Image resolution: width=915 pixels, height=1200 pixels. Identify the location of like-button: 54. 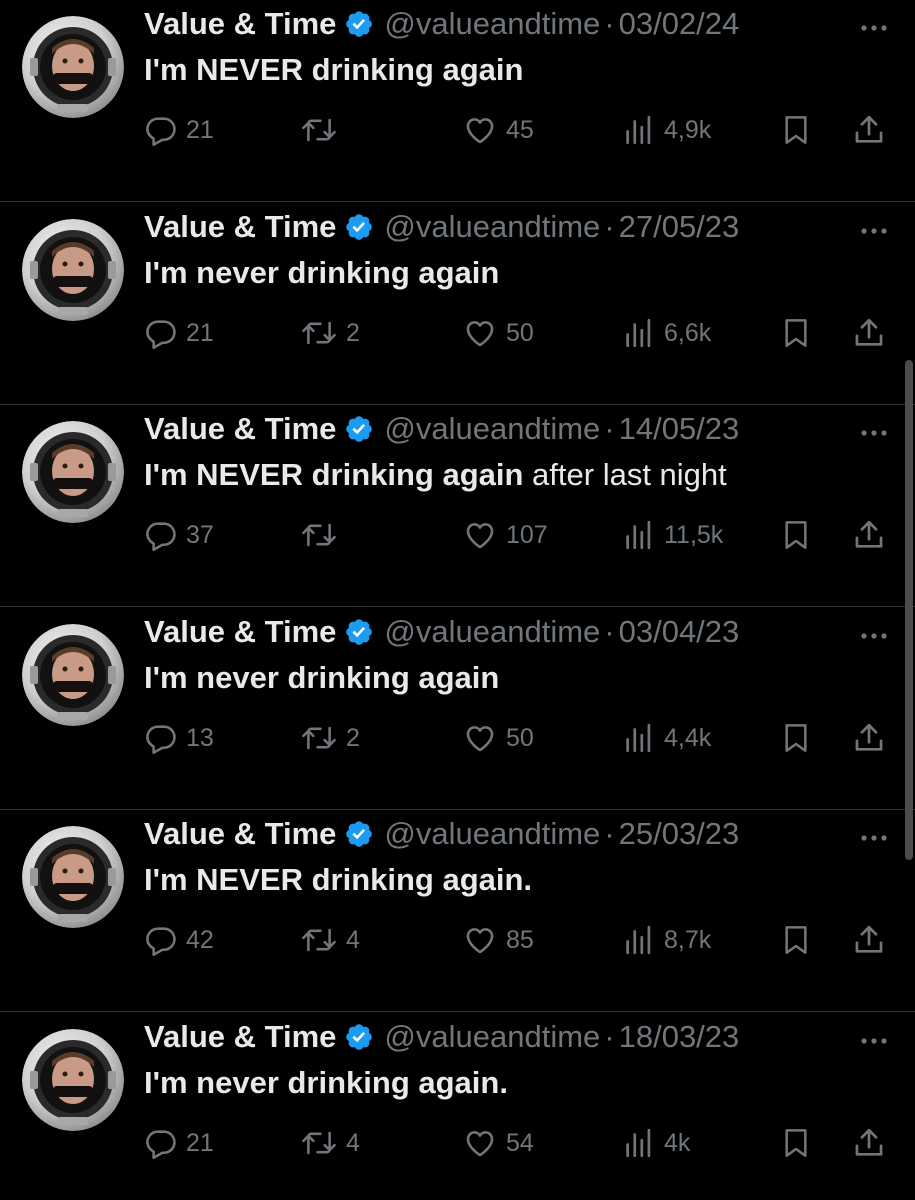
(498, 1143).